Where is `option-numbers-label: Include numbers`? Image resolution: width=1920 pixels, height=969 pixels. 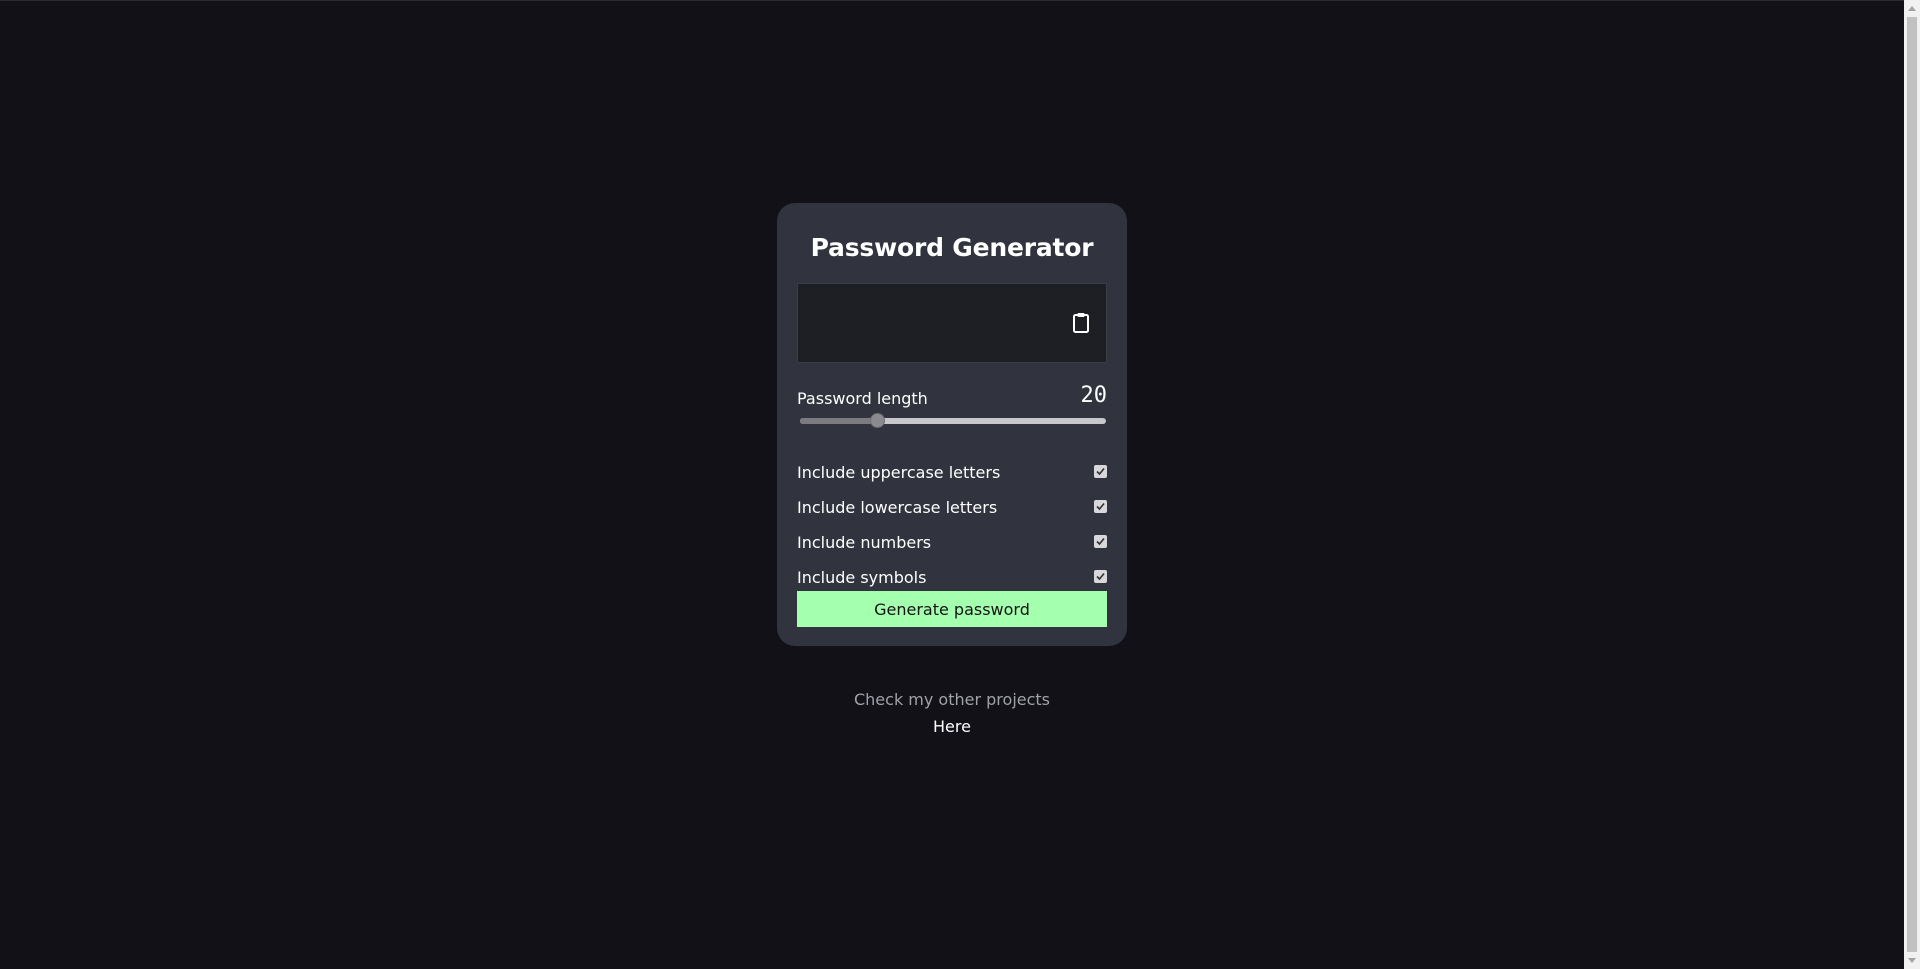 option-numbers-label: Include numbers is located at coordinates (864, 542).